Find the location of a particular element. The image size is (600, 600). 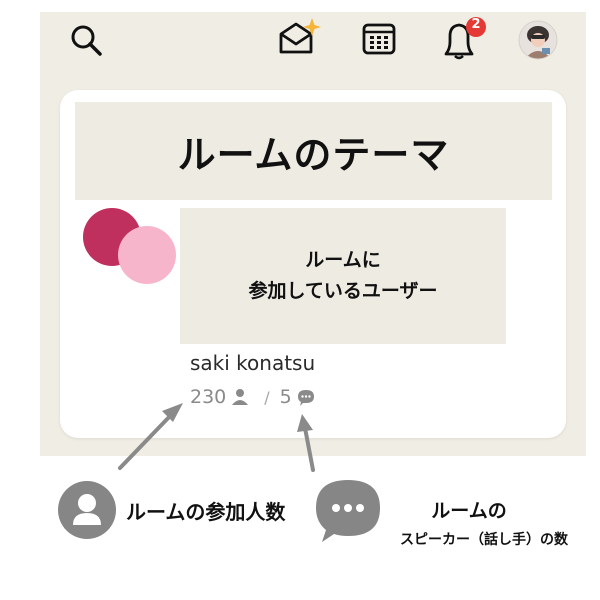

room-users-box: ルームに 参加しているユーザー is located at coordinates (343, 276).